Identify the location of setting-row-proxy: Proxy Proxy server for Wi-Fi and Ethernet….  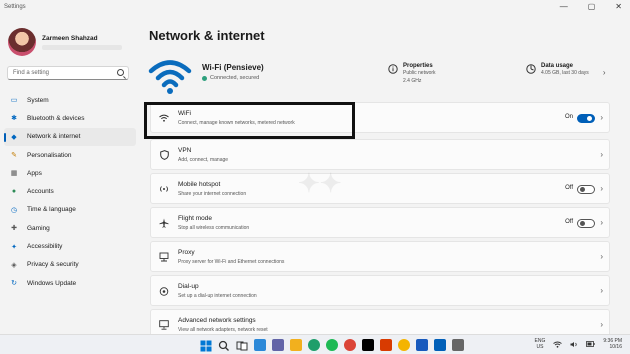
(380, 256).